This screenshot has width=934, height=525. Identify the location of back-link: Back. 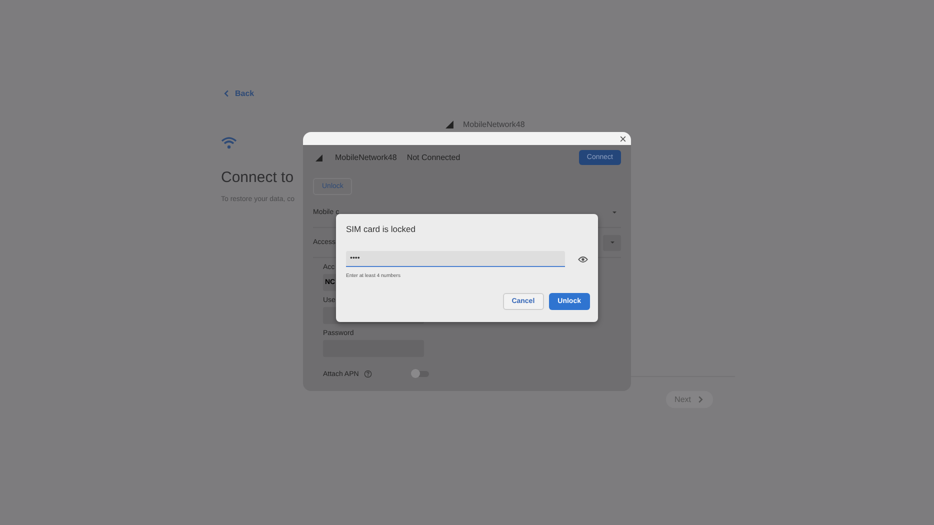
(238, 93).